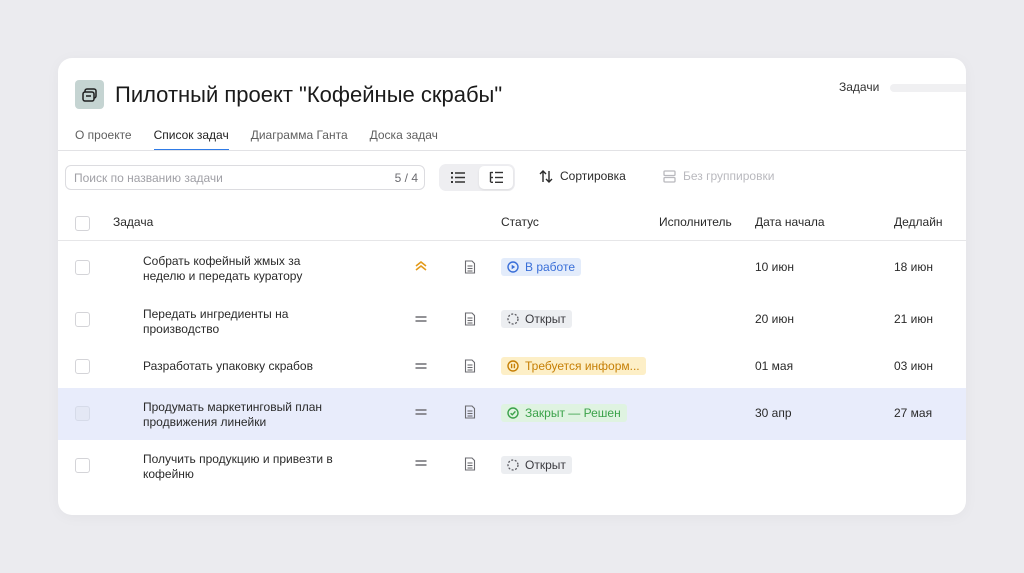 The image size is (1024, 573). Describe the element at coordinates (914, 319) in the screenshot. I see `deadline-date: 21 июн` at that location.